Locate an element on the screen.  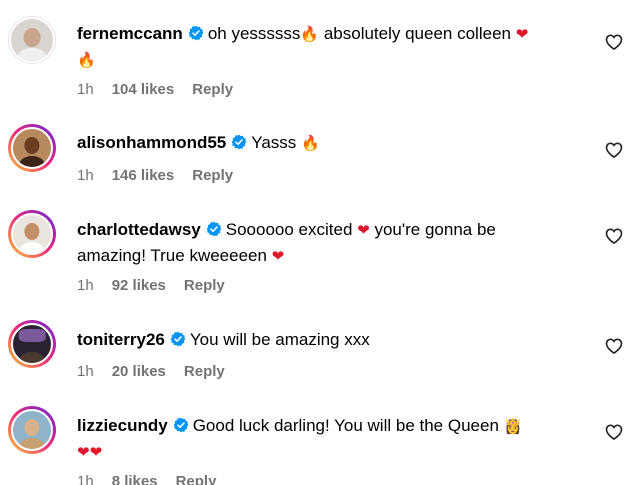
comment-body: you're gonna be is located at coordinates (432, 229).